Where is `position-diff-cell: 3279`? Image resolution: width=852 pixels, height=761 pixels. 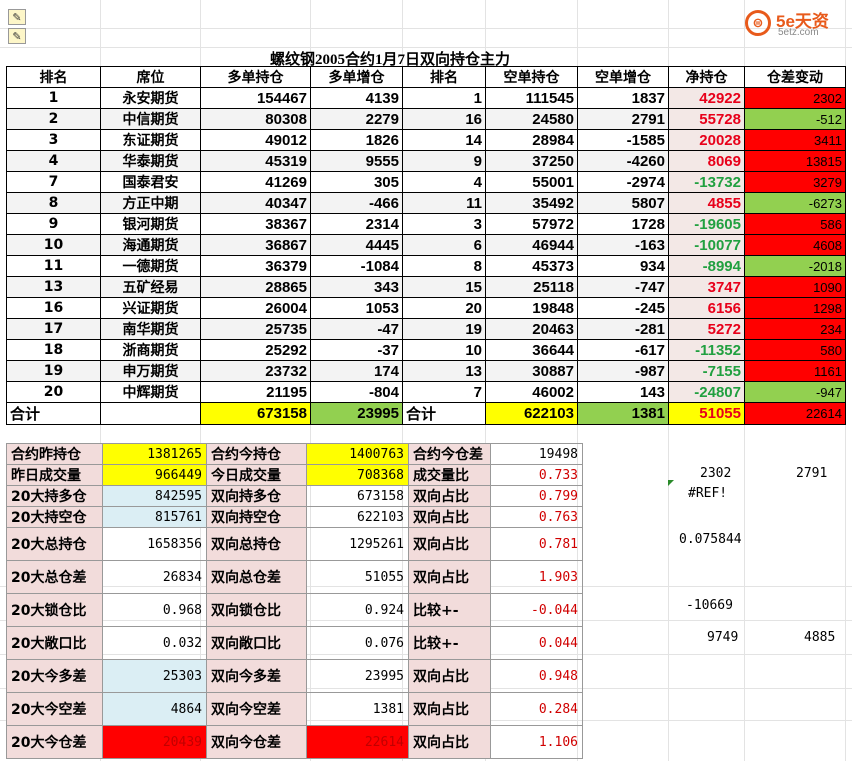
position-diff-cell: 3279 is located at coordinates (795, 182).